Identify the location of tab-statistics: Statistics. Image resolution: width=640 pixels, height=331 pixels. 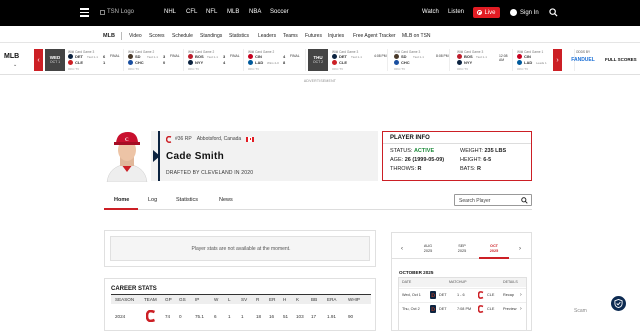
(187, 200).